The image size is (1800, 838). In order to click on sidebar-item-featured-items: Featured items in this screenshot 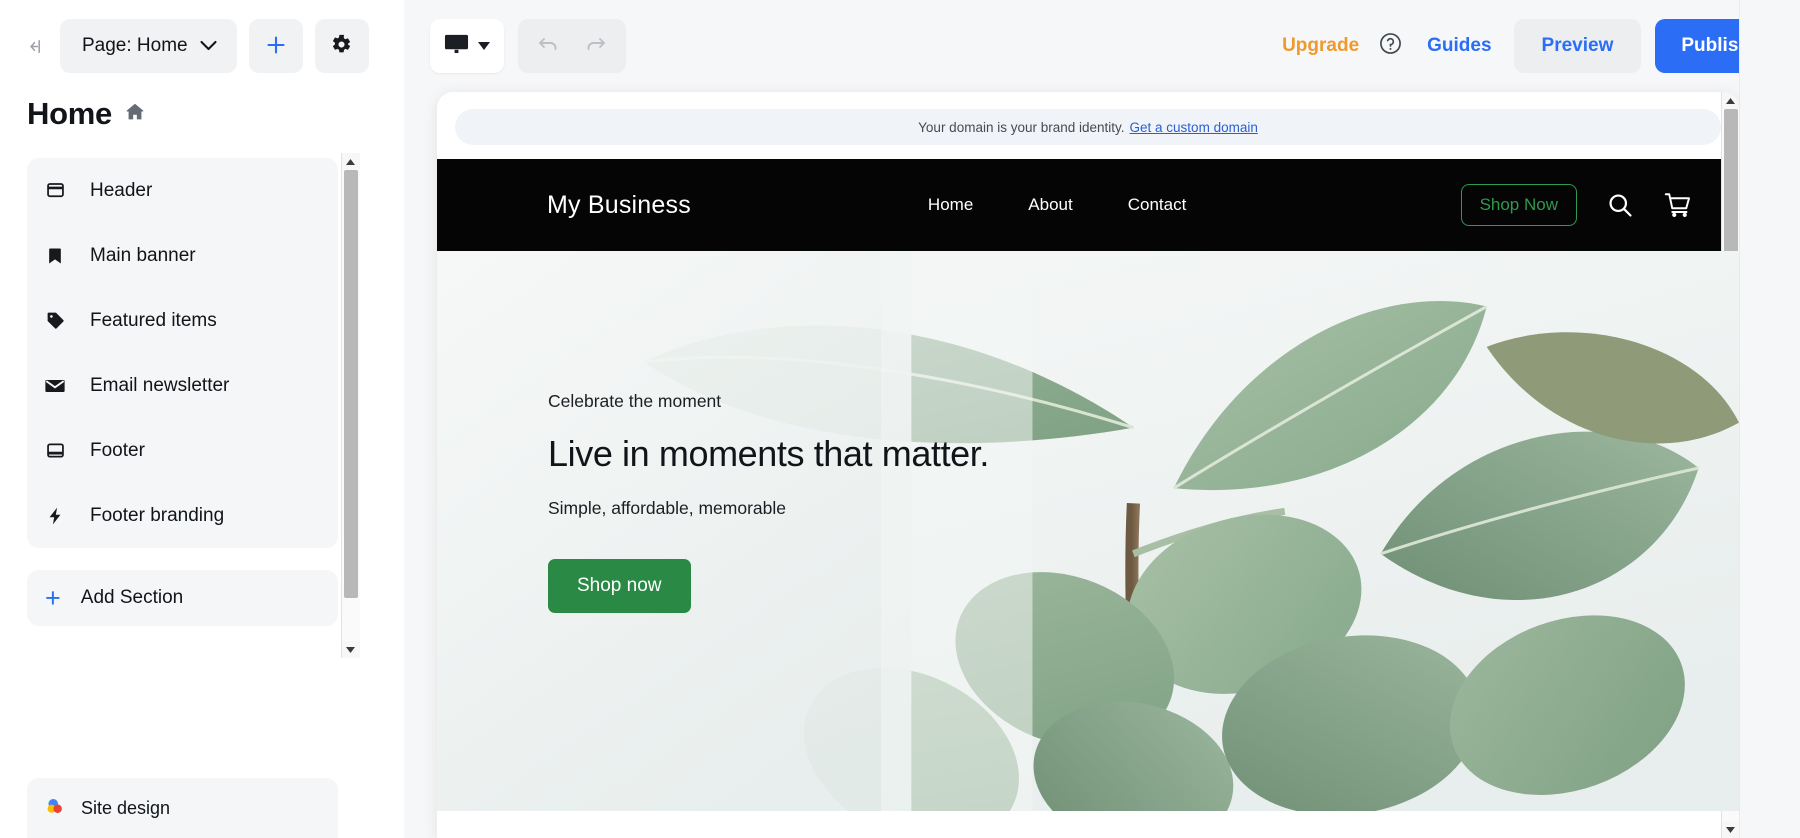, I will do `click(182, 320)`.